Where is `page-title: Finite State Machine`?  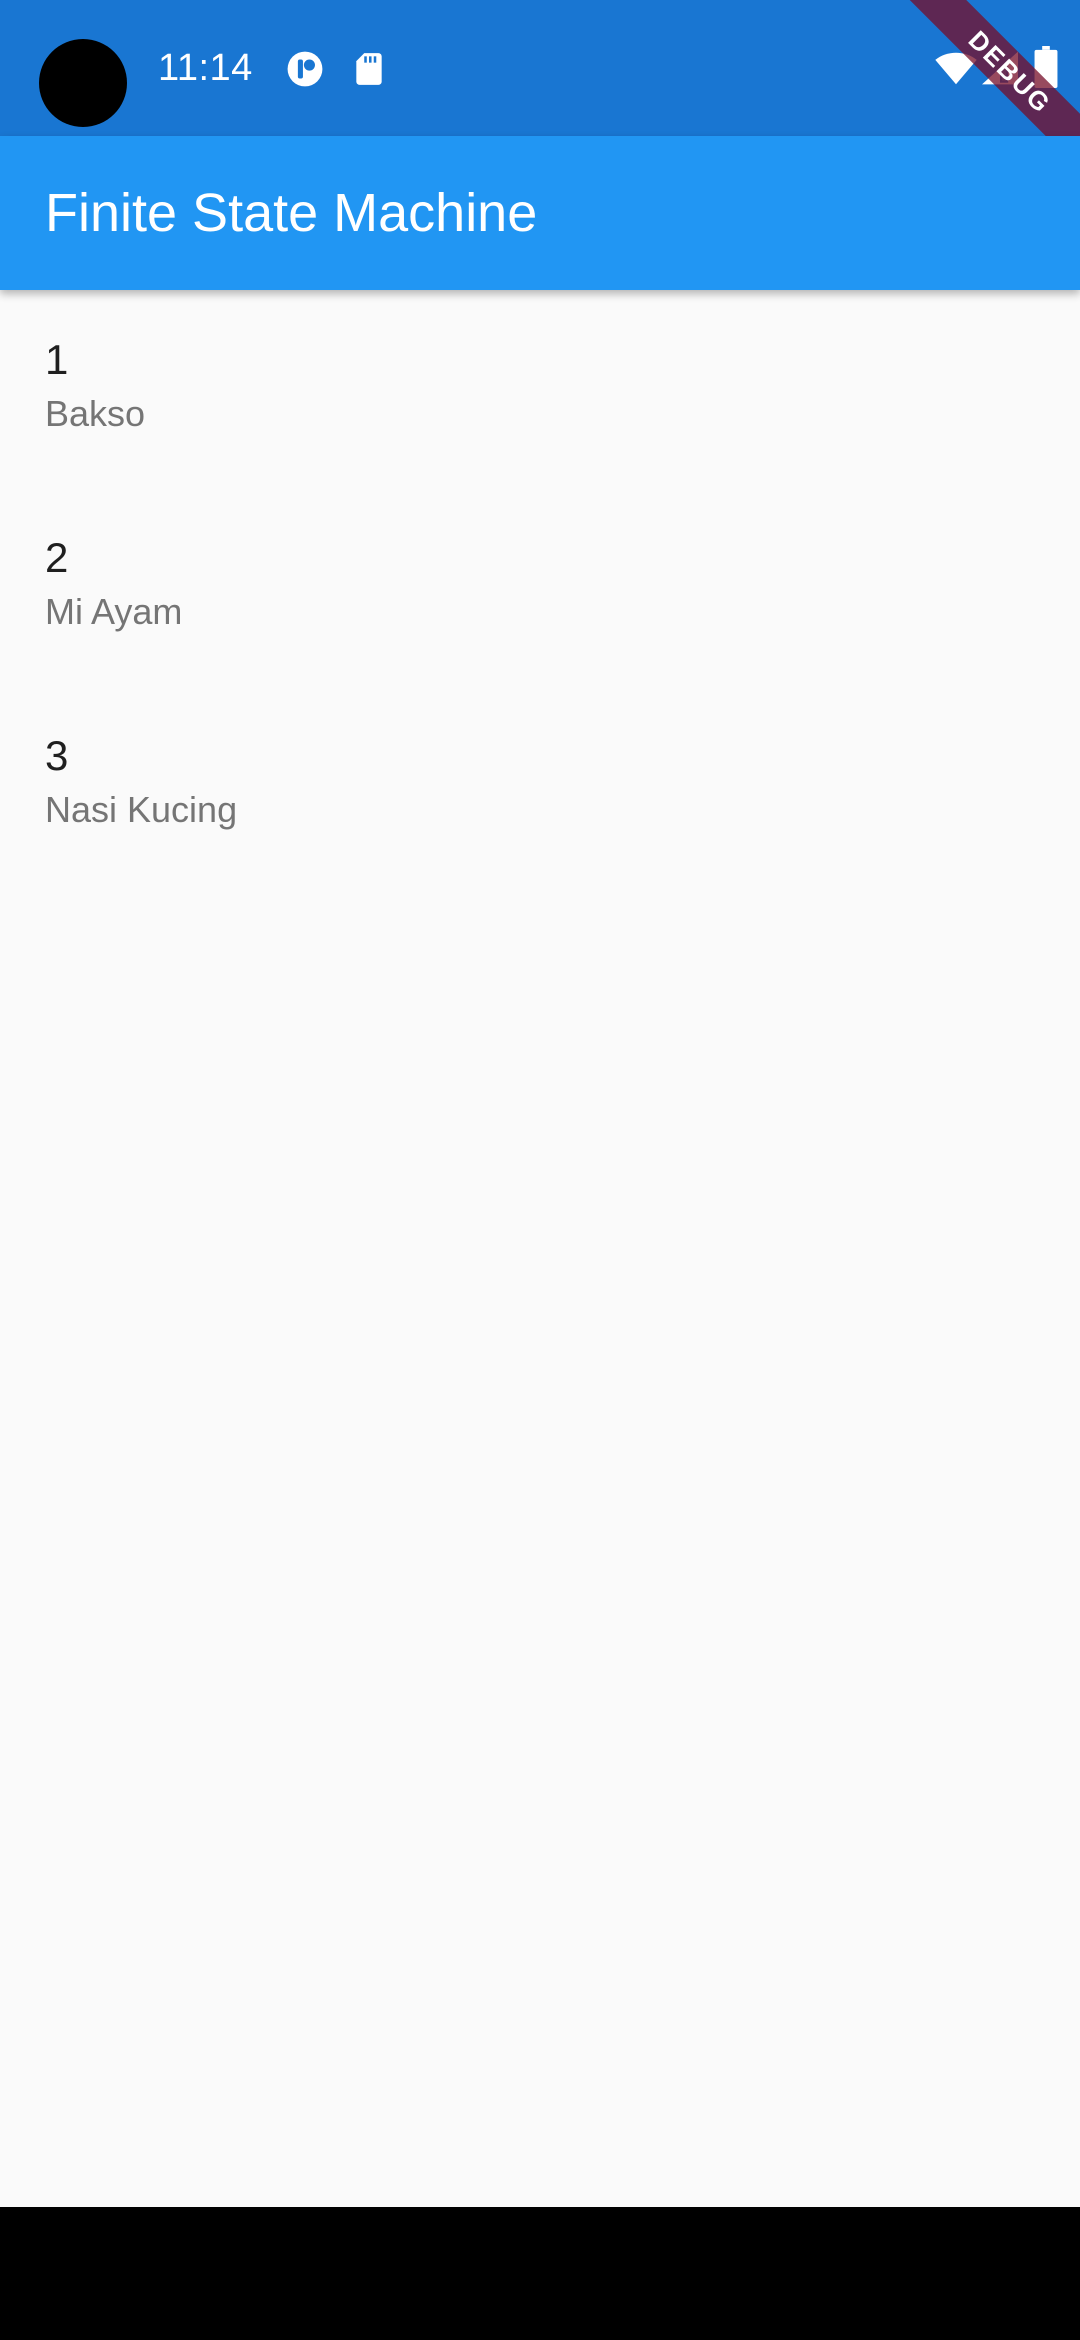
page-title: Finite State Machine is located at coordinates (291, 213).